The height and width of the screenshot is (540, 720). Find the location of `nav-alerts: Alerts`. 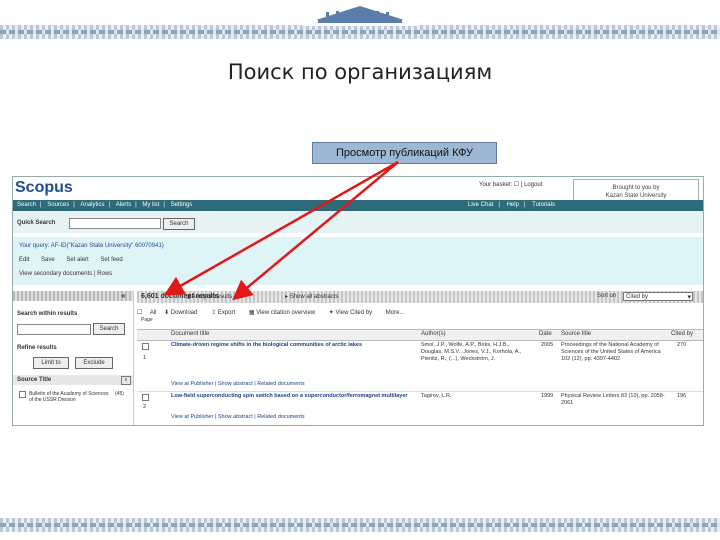

nav-alerts: Alerts is located at coordinates (123, 205).